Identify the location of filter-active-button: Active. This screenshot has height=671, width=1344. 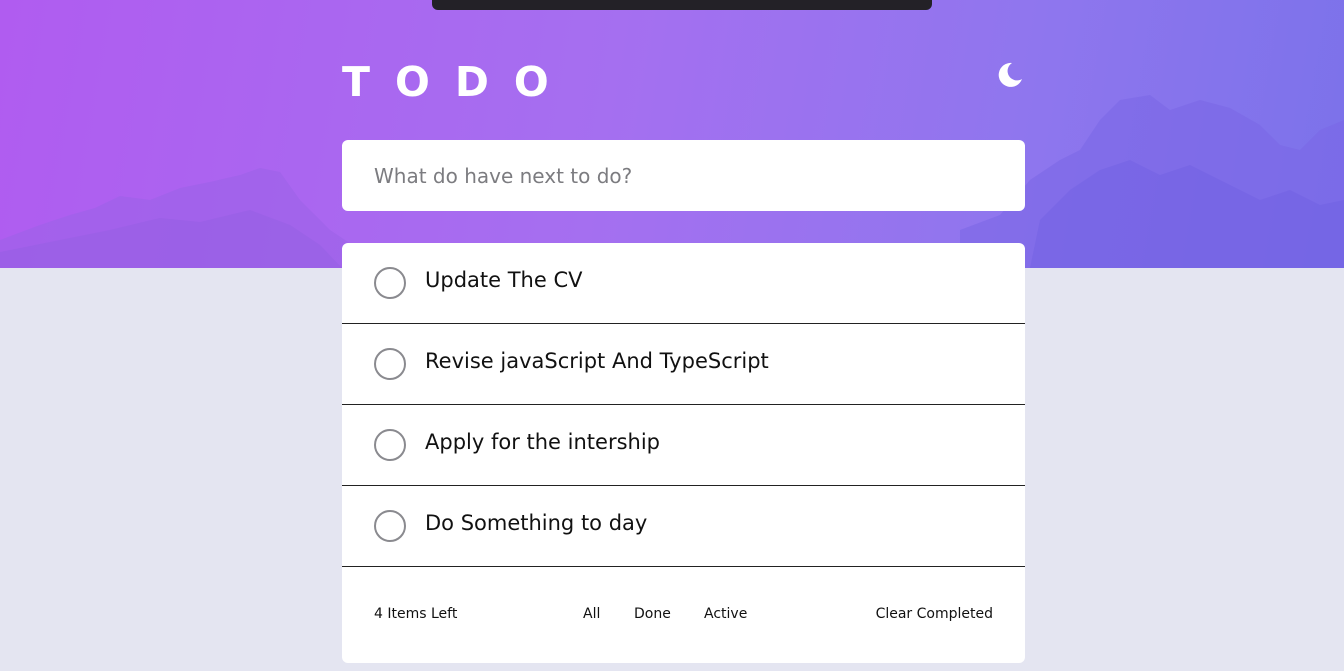
(725, 614).